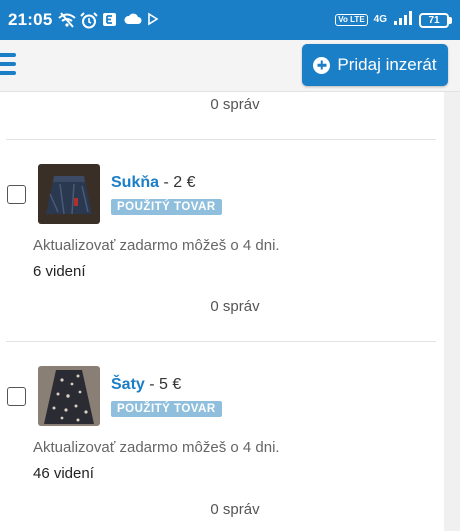  I want to click on listing-title-line: Šaty - 5 €, so click(146, 385).